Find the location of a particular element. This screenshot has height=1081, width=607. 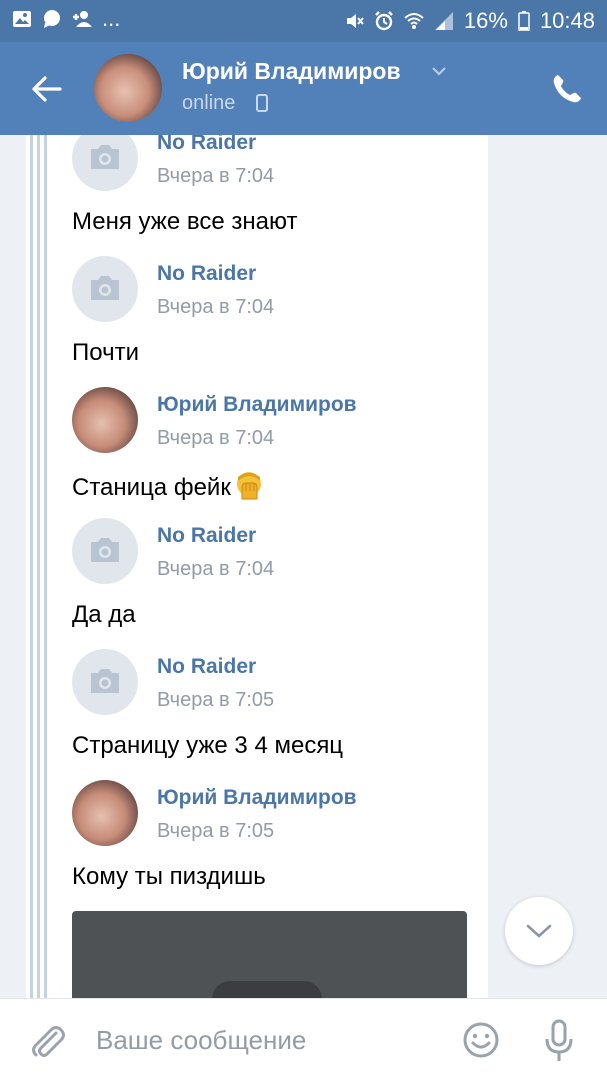

scroll-down-button is located at coordinates (539, 931).